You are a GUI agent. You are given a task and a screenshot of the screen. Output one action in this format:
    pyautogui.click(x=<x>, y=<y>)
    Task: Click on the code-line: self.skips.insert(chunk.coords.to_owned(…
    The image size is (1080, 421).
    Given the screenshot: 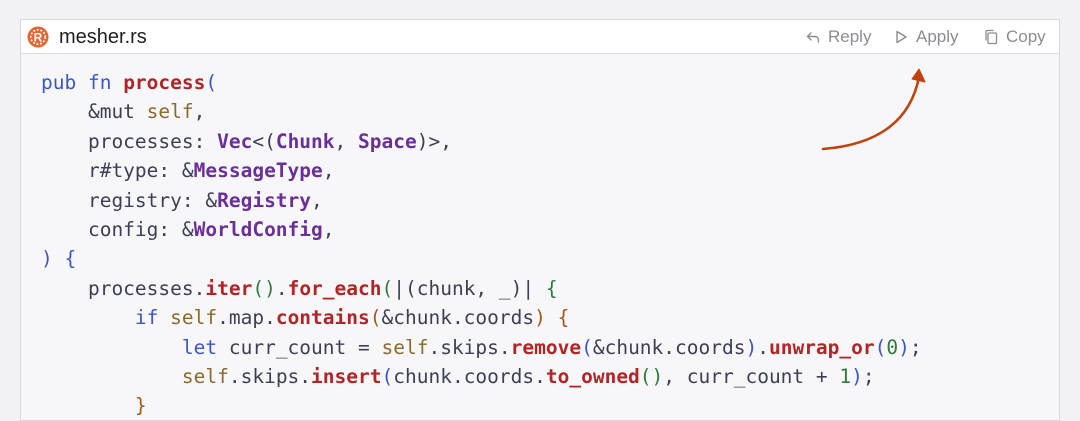 What is the action you would take?
    pyautogui.click(x=550, y=376)
    